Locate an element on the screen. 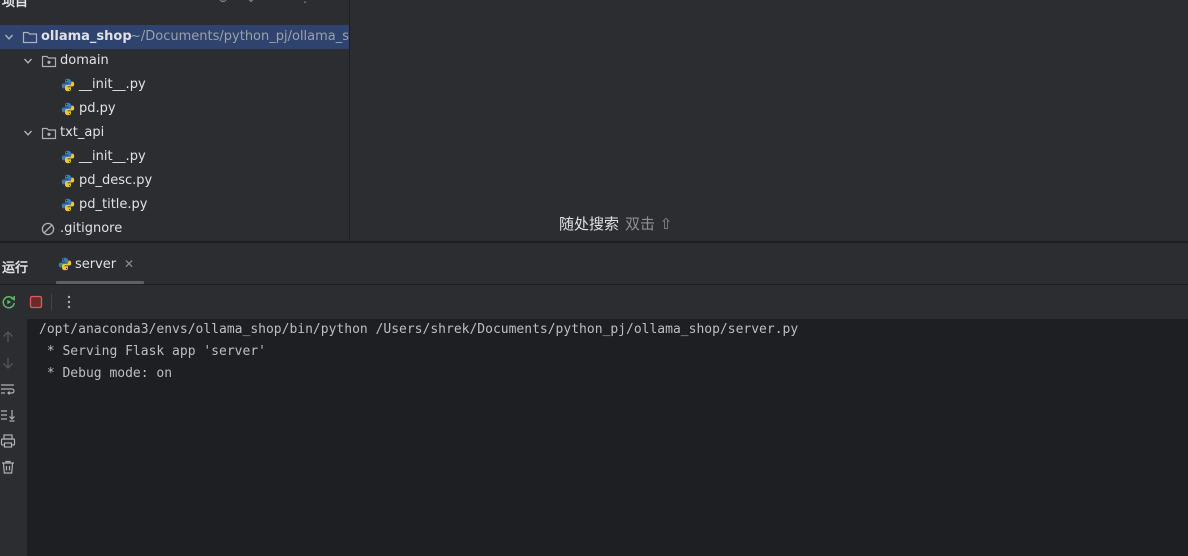  collapse-icon: ⌃ is located at coordinates (277, 2).